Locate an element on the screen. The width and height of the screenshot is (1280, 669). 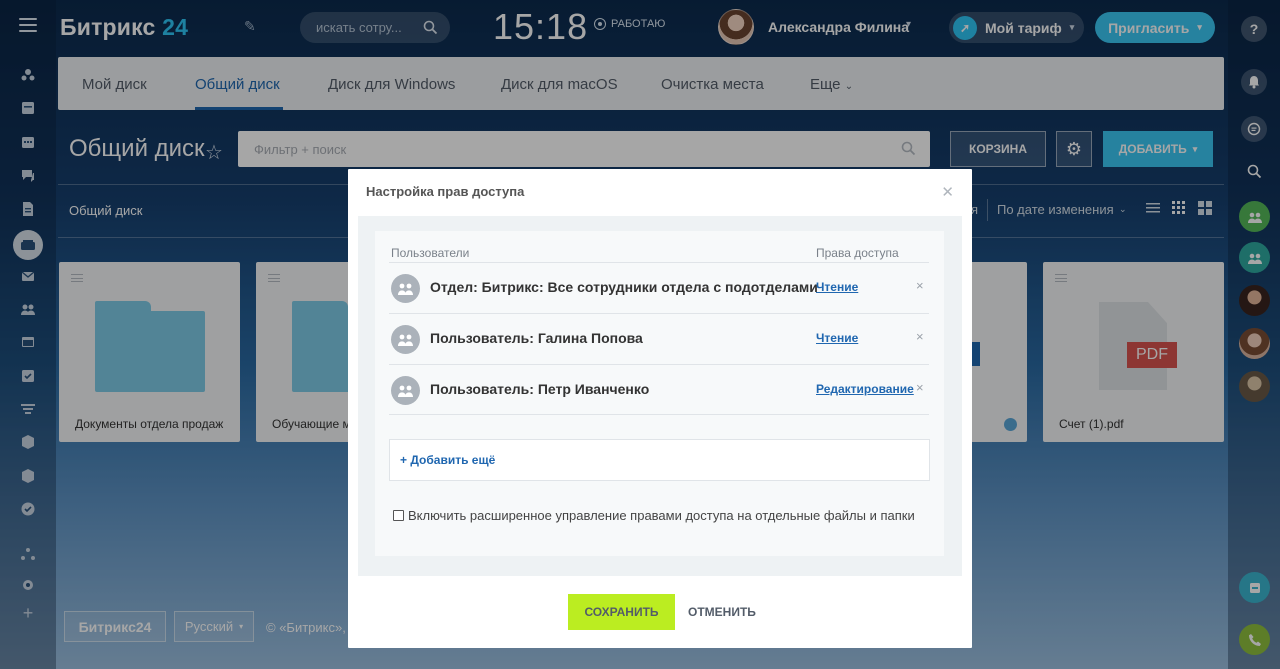
add-more-box: + Добавить ещё is located at coordinates (659, 460).